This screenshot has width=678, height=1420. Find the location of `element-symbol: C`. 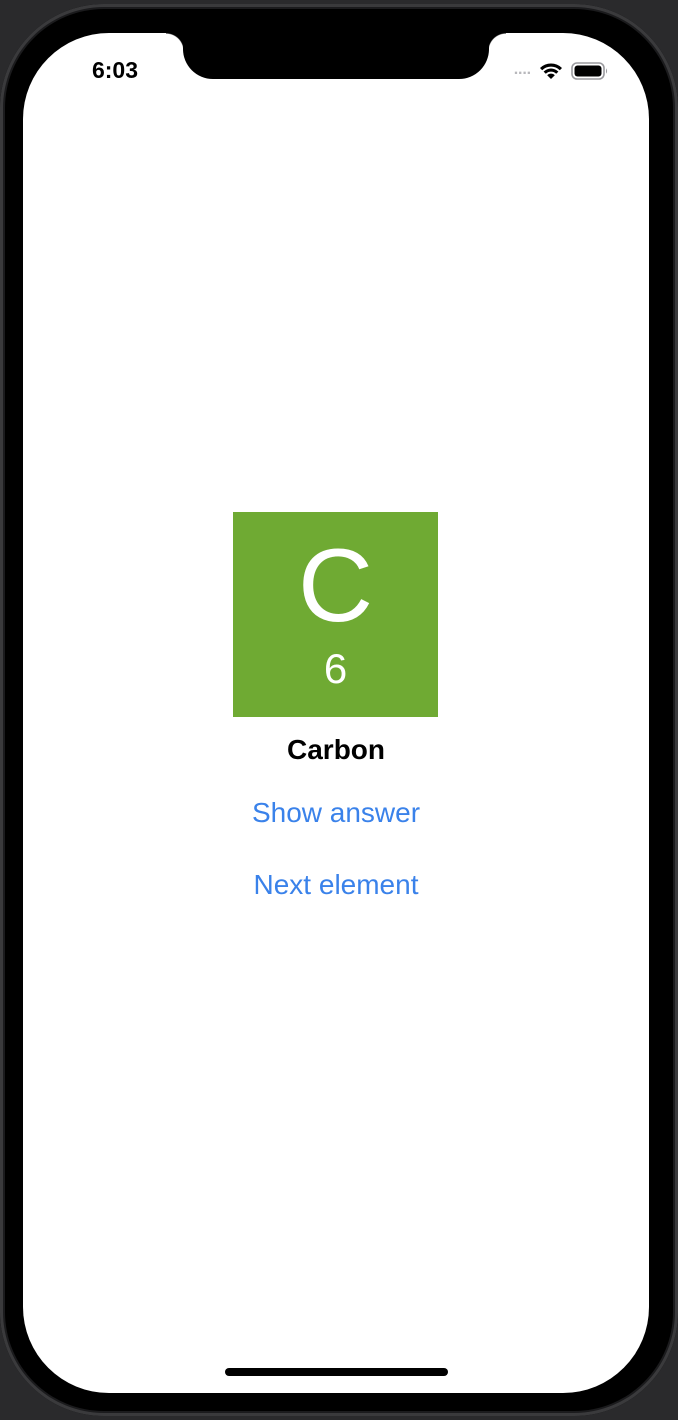

element-symbol: C is located at coordinates (335, 586).